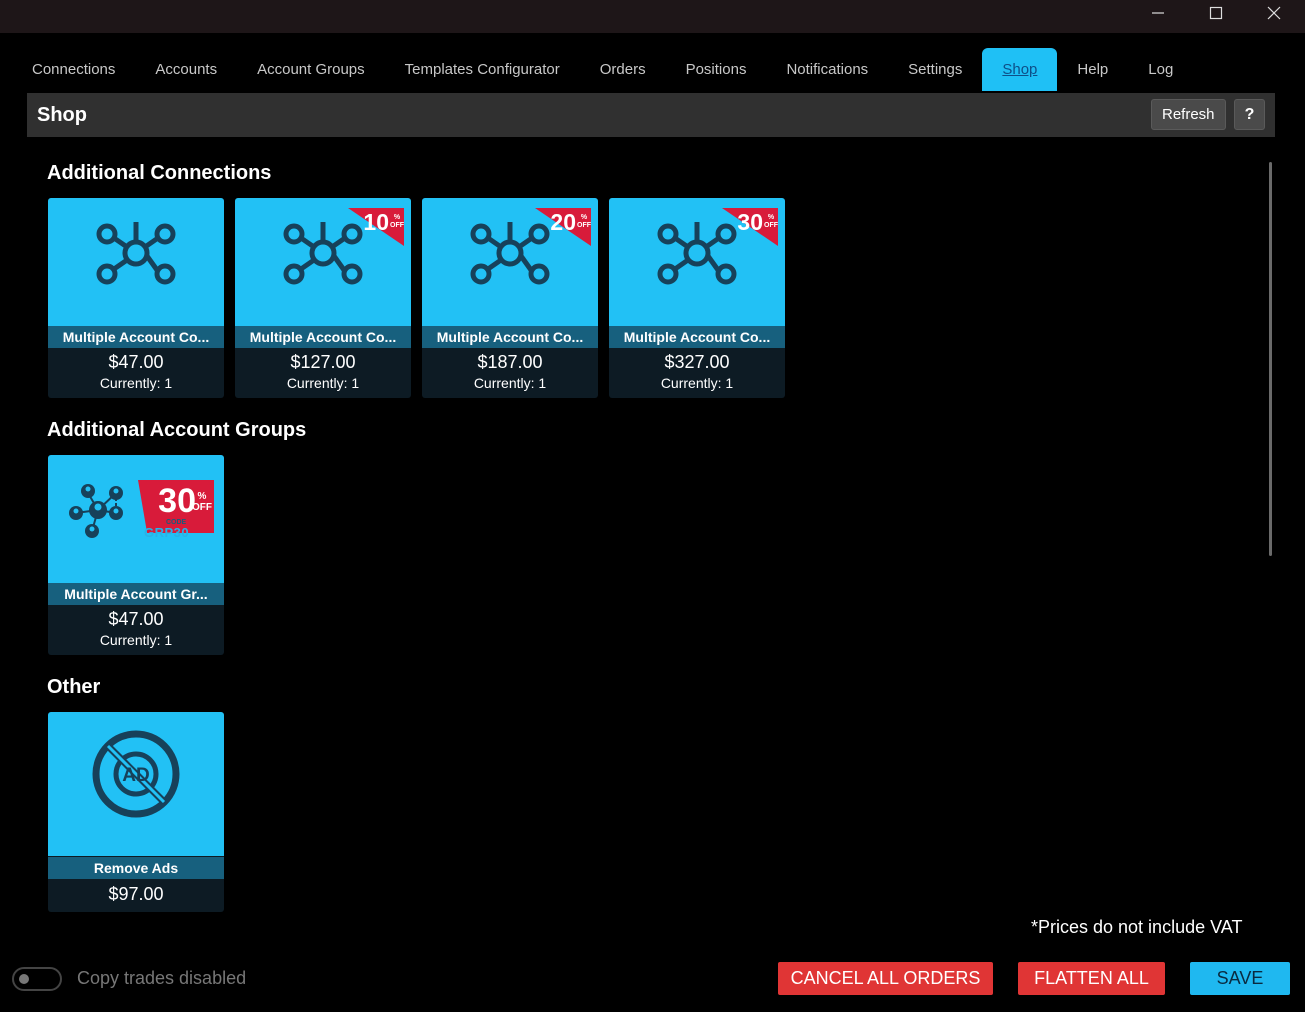 The image size is (1305, 1012). I want to click on close-icon, so click(1274, 15).